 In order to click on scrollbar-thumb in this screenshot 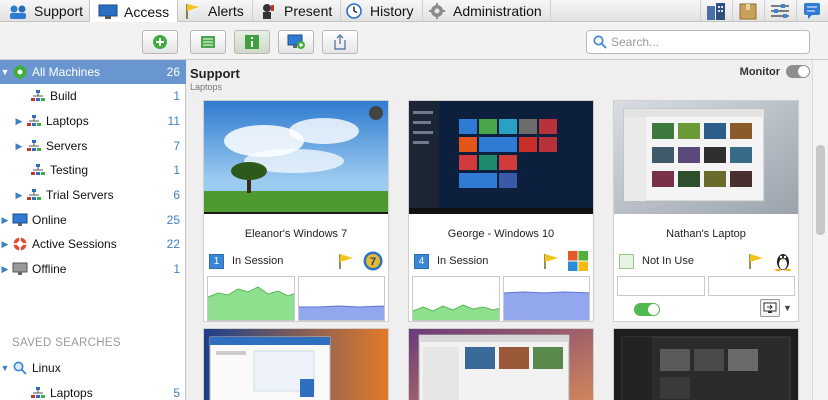, I will do `click(820, 190)`.